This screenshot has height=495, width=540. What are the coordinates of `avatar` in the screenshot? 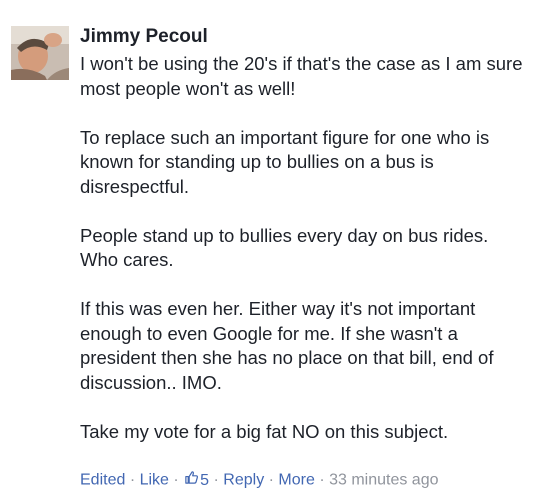 It's located at (40, 53).